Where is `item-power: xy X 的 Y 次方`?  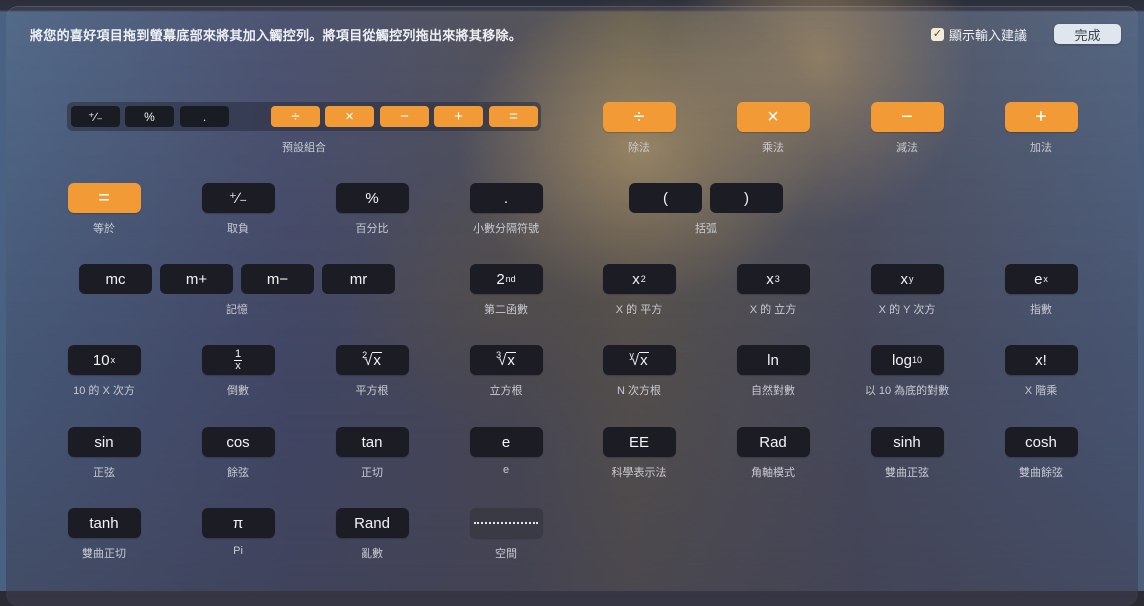
item-power: xy X 的 Y 次方 is located at coordinates (907, 290).